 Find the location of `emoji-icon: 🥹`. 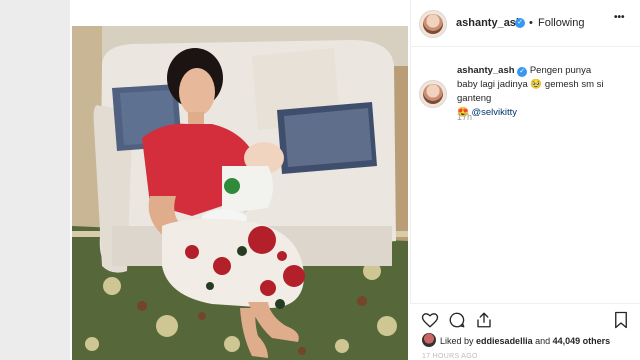

emoji-icon: 🥹 is located at coordinates (536, 84).